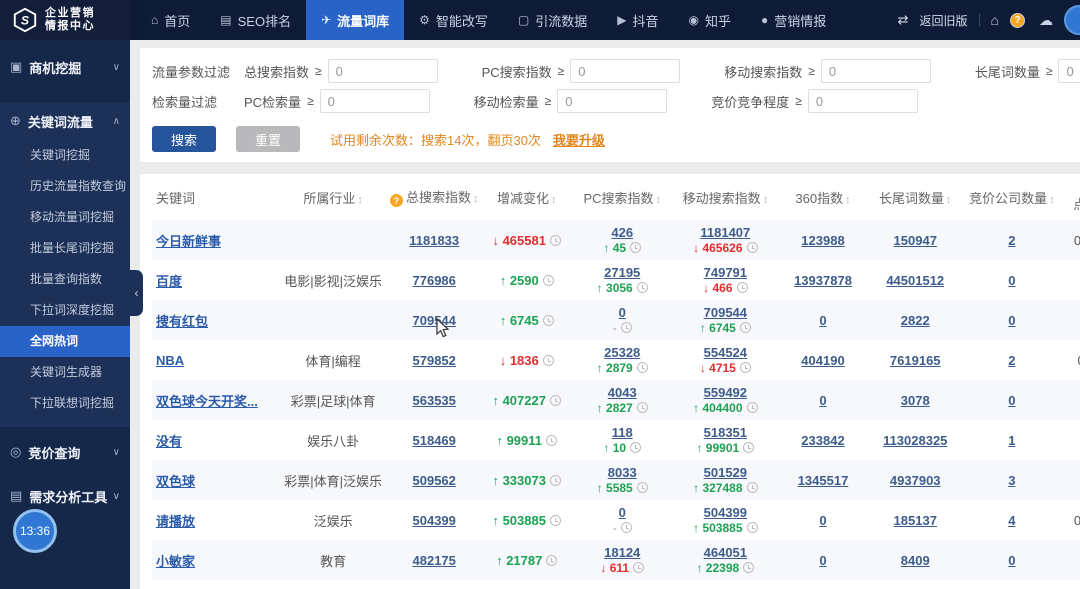  Describe the element at coordinates (65, 217) in the screenshot. I see `sidebar-item-移动流量词挖掘: 移动流量词挖掘` at that location.